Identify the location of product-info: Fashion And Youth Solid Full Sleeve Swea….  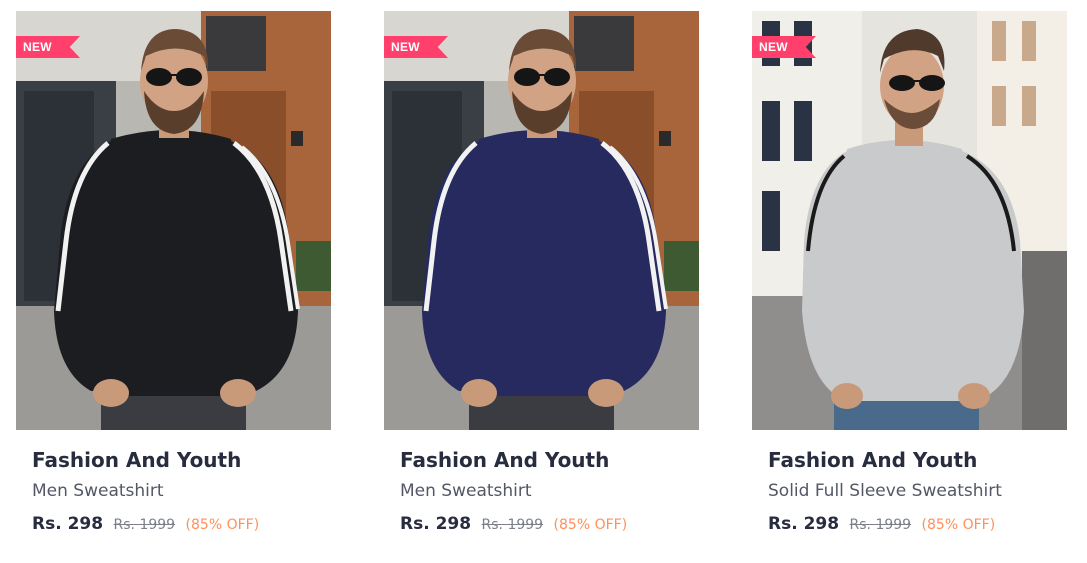
(913, 491).